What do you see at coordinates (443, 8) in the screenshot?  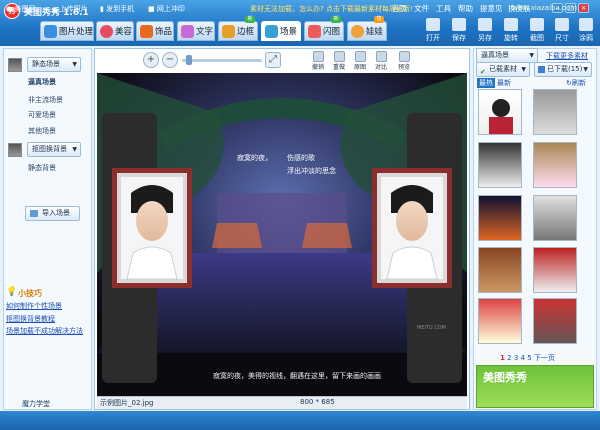 I see `menu-tools: 工具` at bounding box center [443, 8].